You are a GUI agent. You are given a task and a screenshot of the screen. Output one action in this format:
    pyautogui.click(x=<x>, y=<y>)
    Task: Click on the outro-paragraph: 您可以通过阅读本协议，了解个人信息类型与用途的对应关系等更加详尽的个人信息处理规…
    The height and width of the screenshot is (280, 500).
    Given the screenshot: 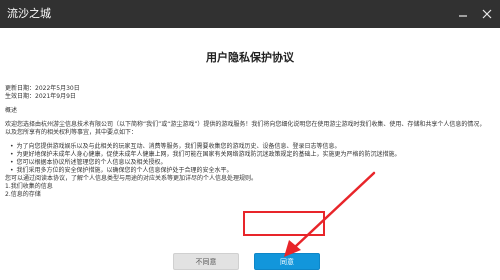 What is the action you would take?
    pyautogui.click(x=131, y=178)
    